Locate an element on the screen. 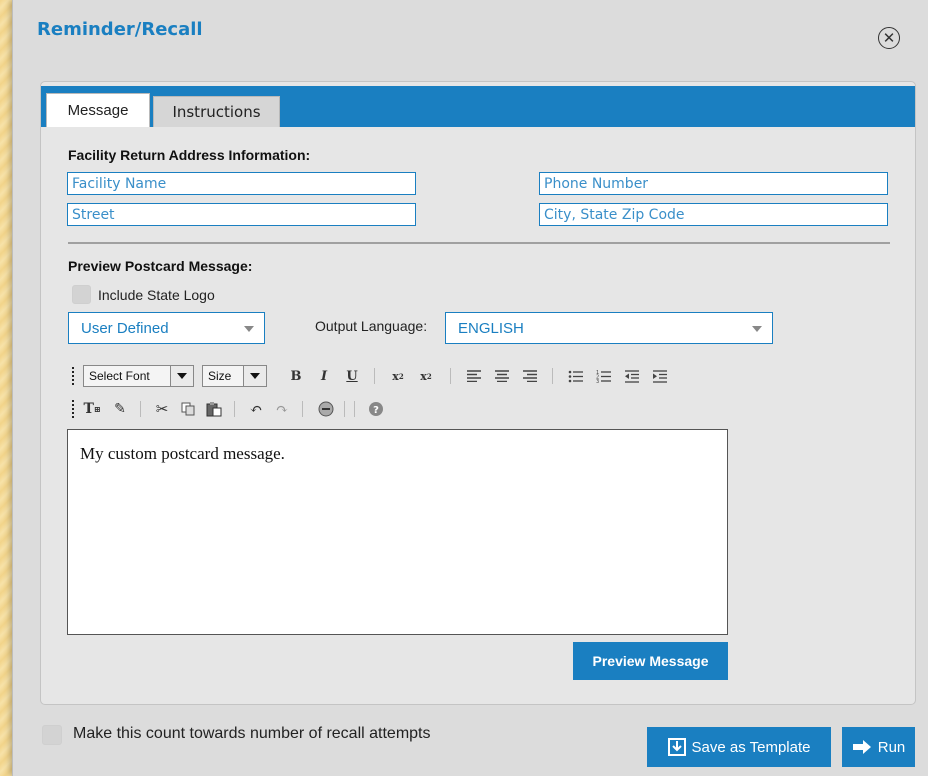  align-left-icon is located at coordinates (474, 376).